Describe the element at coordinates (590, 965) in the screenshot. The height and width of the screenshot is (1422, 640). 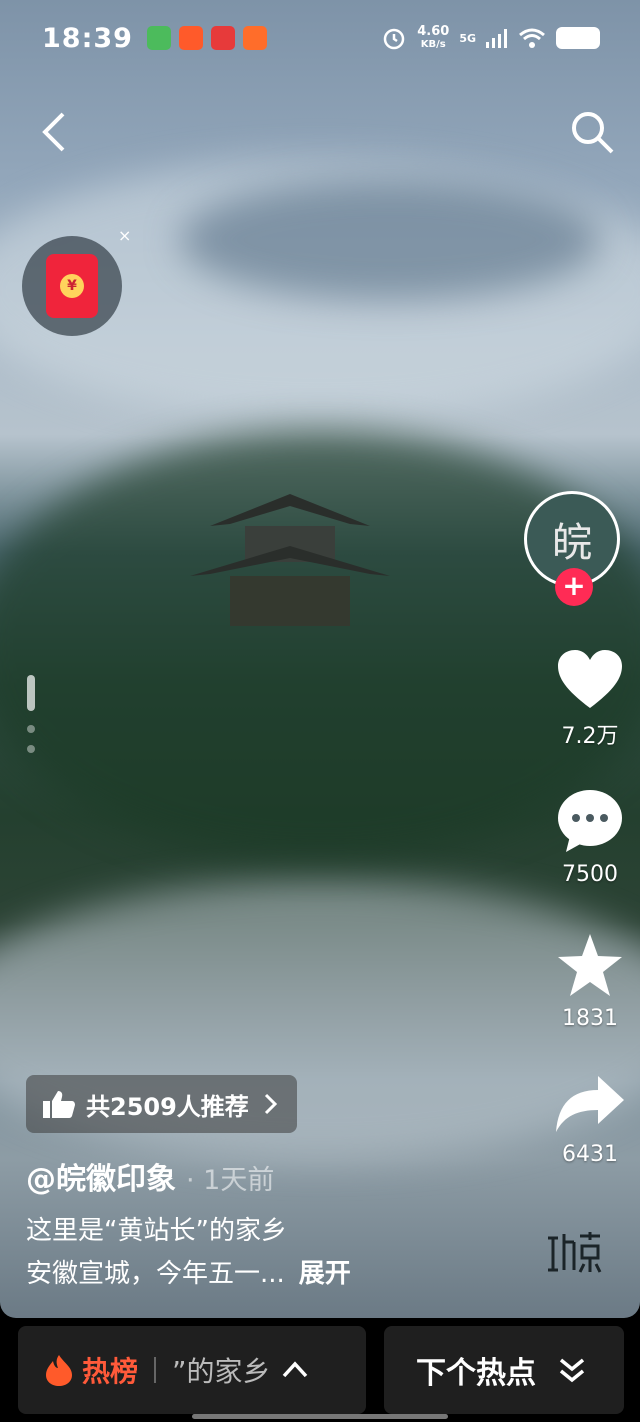
I see `star-icon` at that location.